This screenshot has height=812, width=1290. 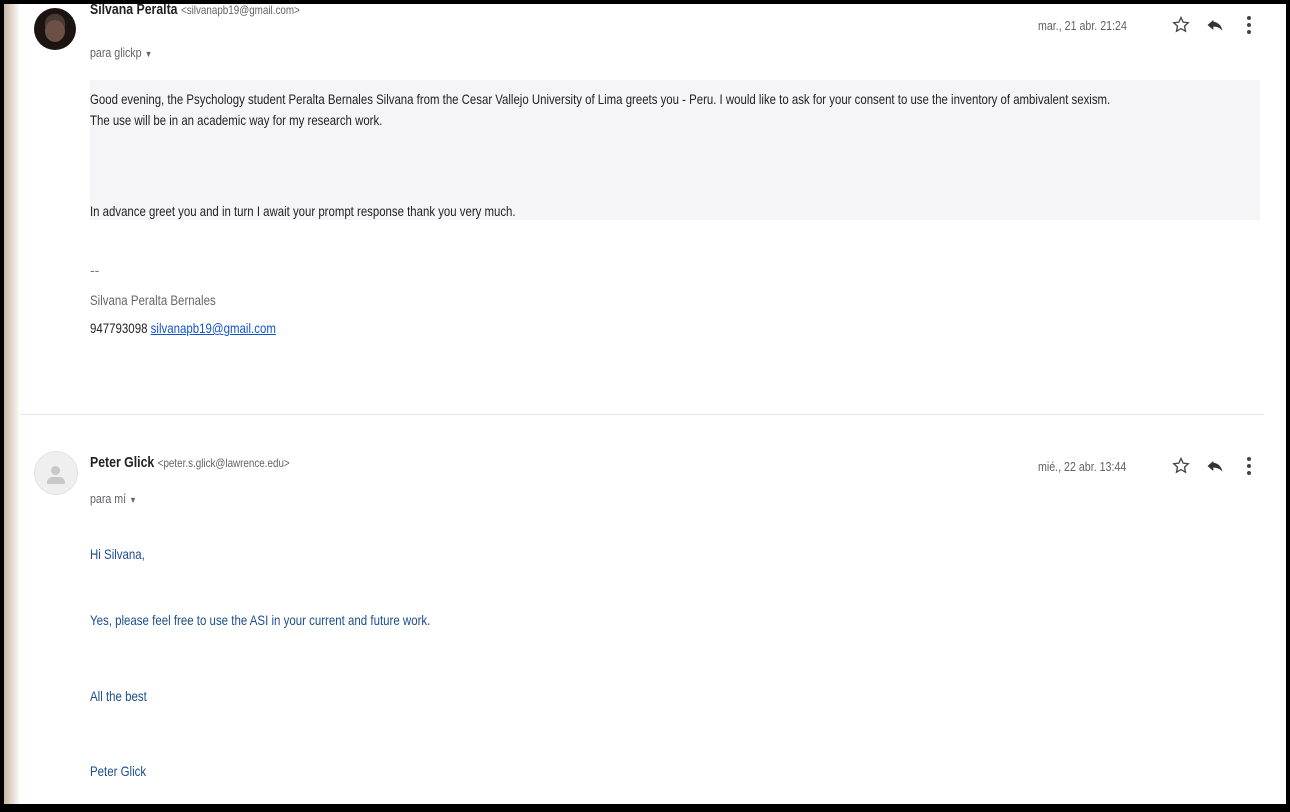 I want to click on message1-recipients: para glickp ▼, so click(x=128, y=52).